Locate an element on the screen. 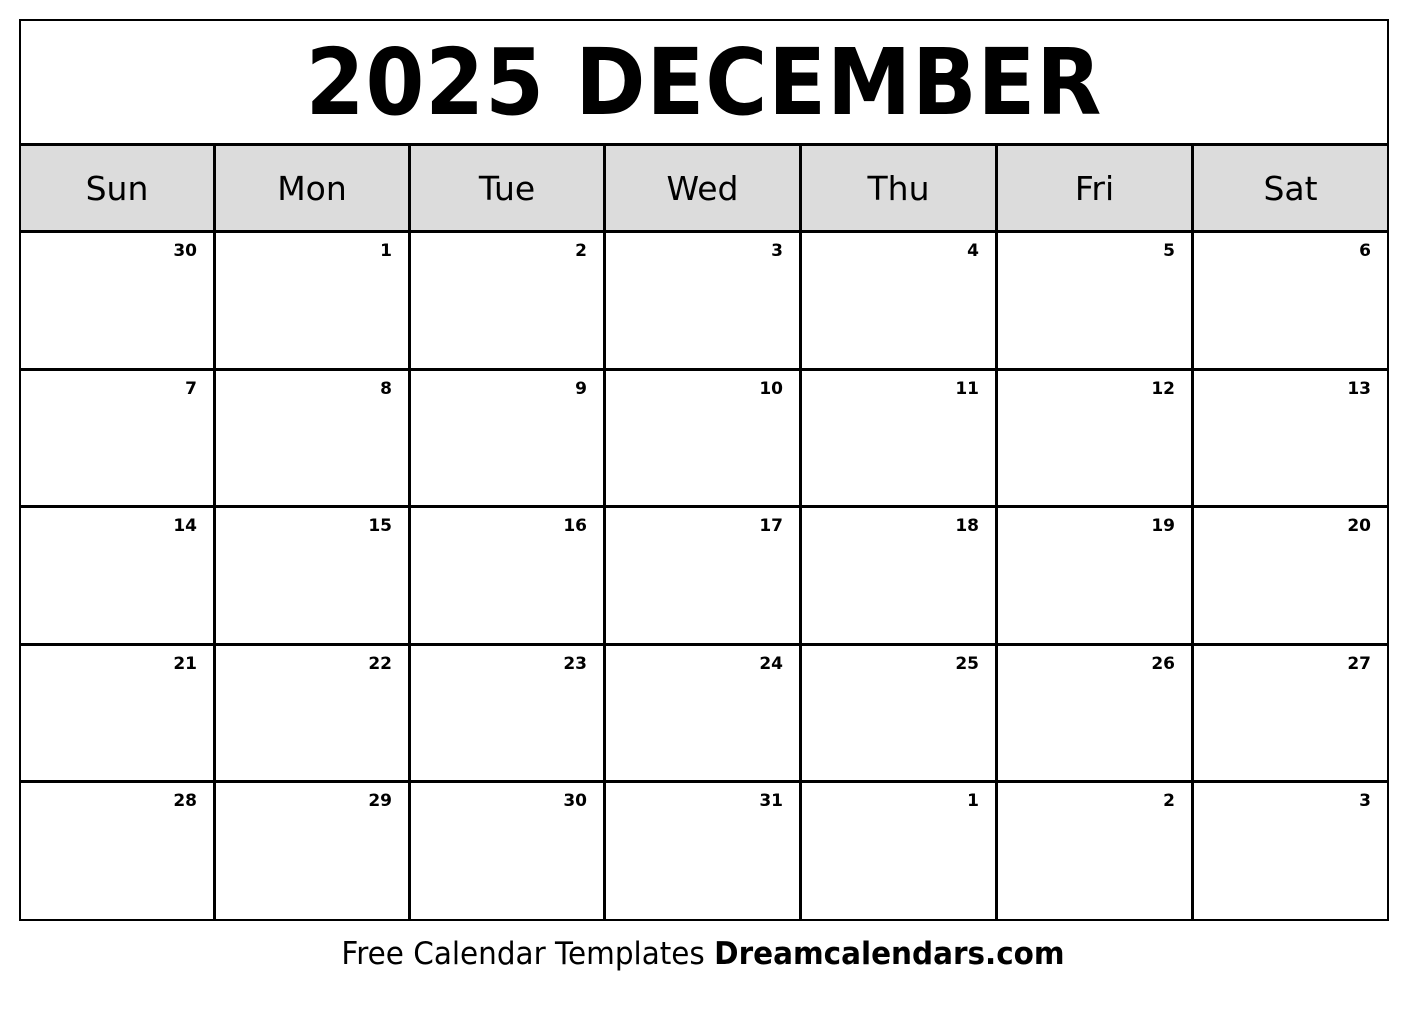 This screenshot has height=1020, width=1406. day-number: 24 is located at coordinates (771, 663).